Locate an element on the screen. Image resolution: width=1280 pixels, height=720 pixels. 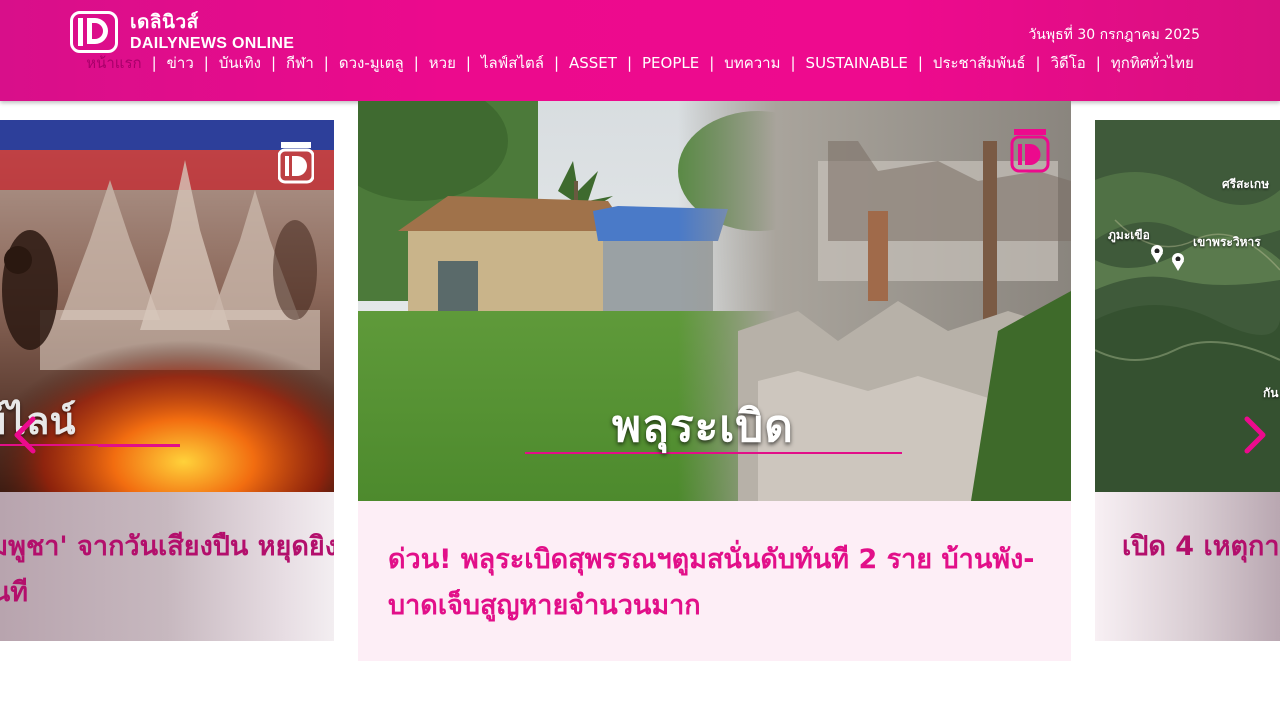
logo-mark-icon is located at coordinates (94, 32).